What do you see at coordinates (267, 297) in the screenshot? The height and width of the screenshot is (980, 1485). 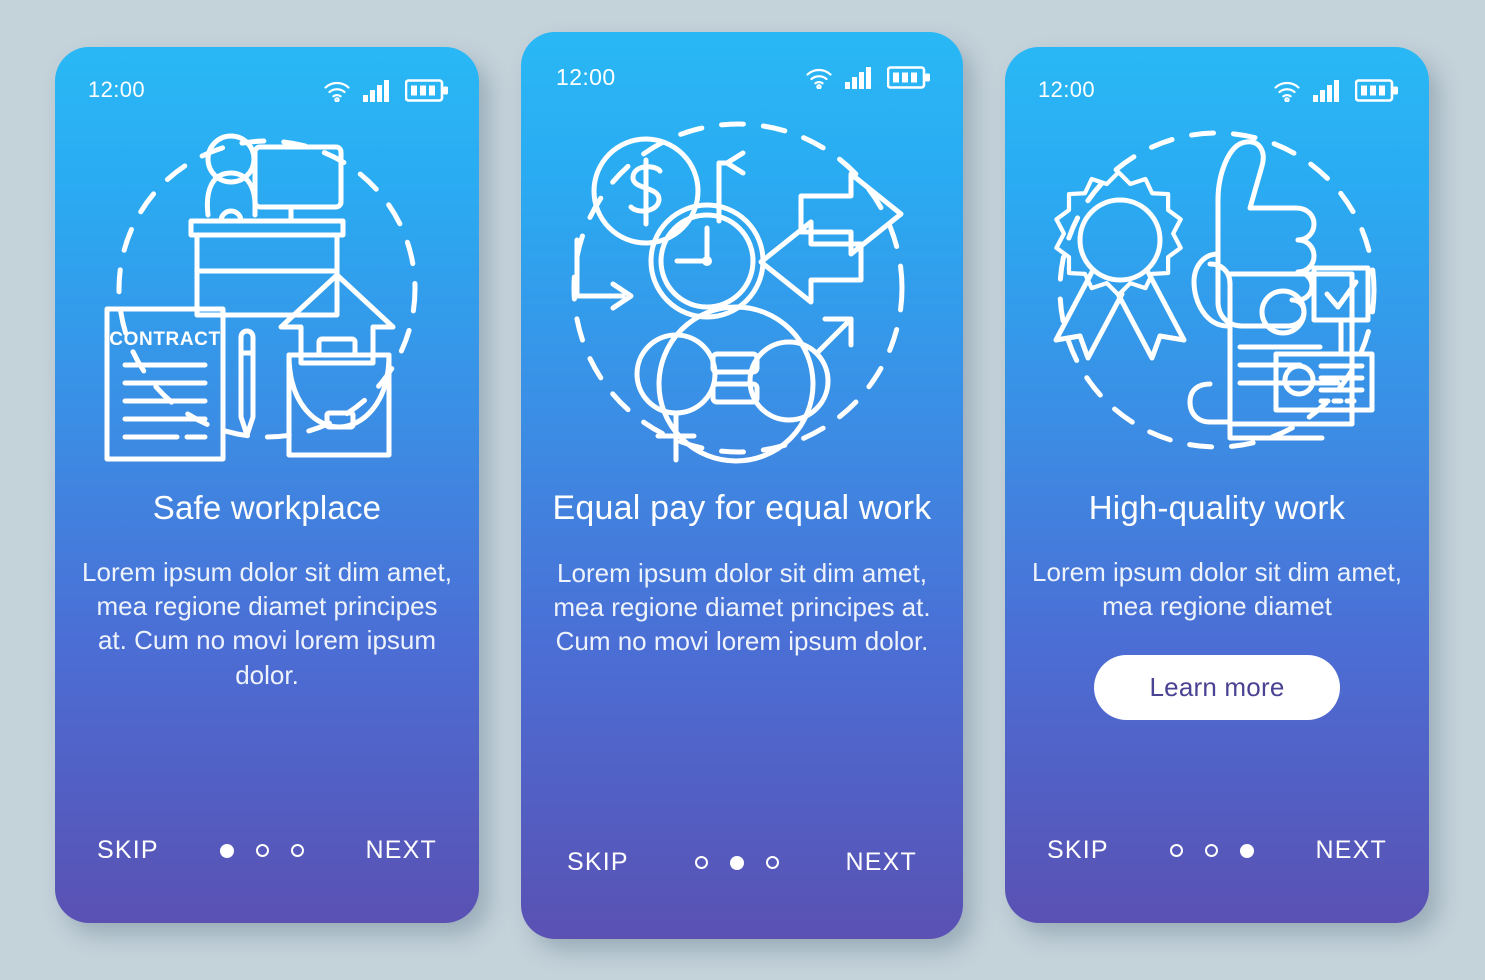 I see `illustration-contract-desk-briefcase: CONTRACT` at bounding box center [267, 297].